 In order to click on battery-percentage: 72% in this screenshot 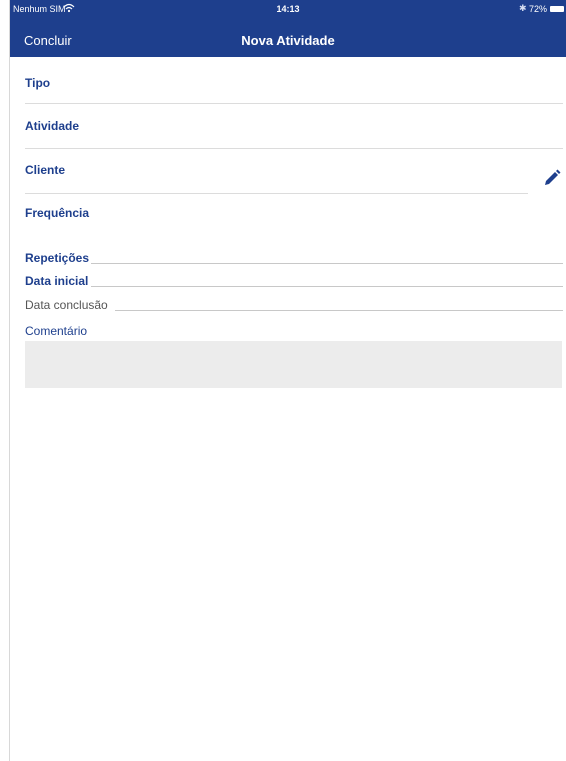, I will do `click(538, 9)`.